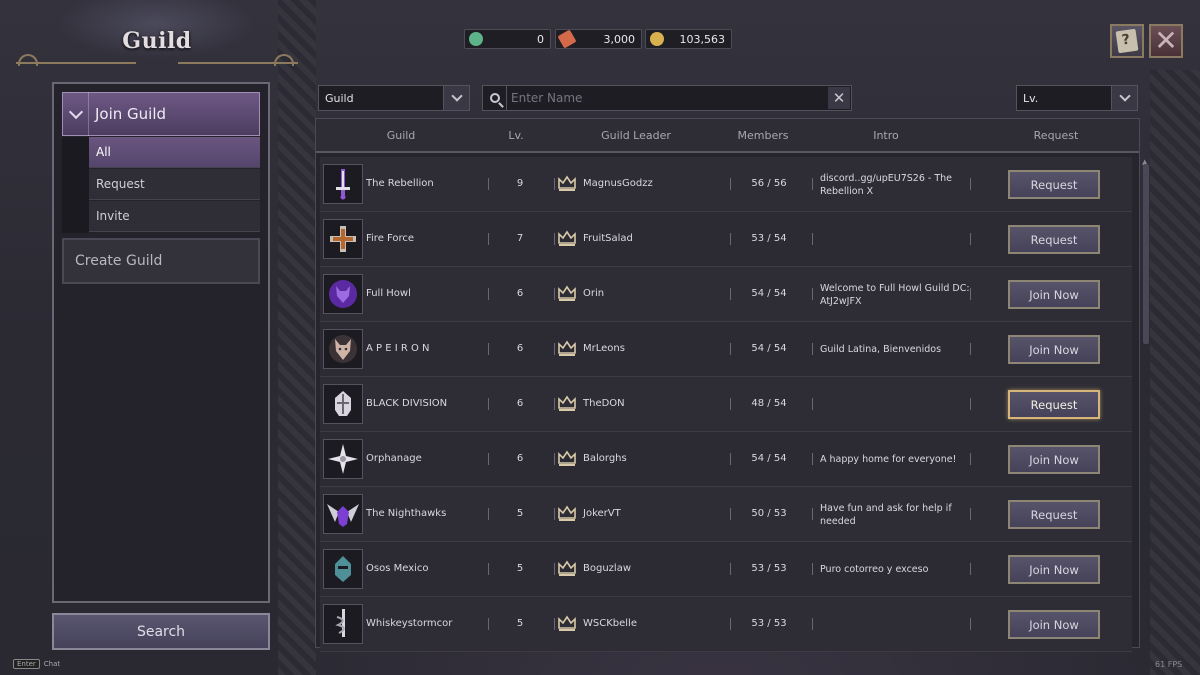  Describe the element at coordinates (1175, 372) in the screenshot. I see `decorative-pillar-right` at that location.